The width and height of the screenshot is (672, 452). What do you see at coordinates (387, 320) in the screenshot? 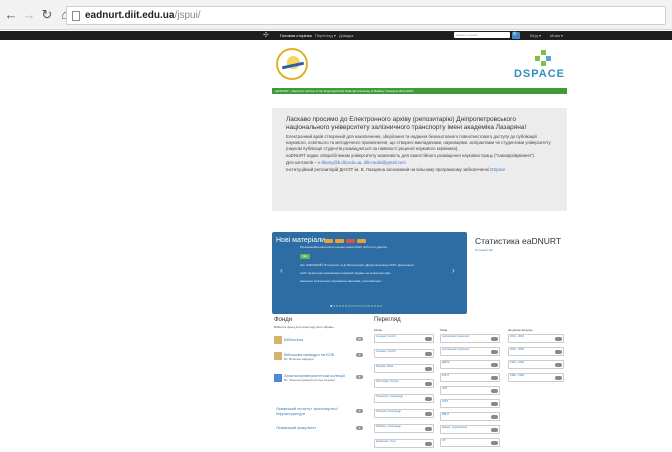
I see `browse-title: Перегляд` at bounding box center [387, 320].